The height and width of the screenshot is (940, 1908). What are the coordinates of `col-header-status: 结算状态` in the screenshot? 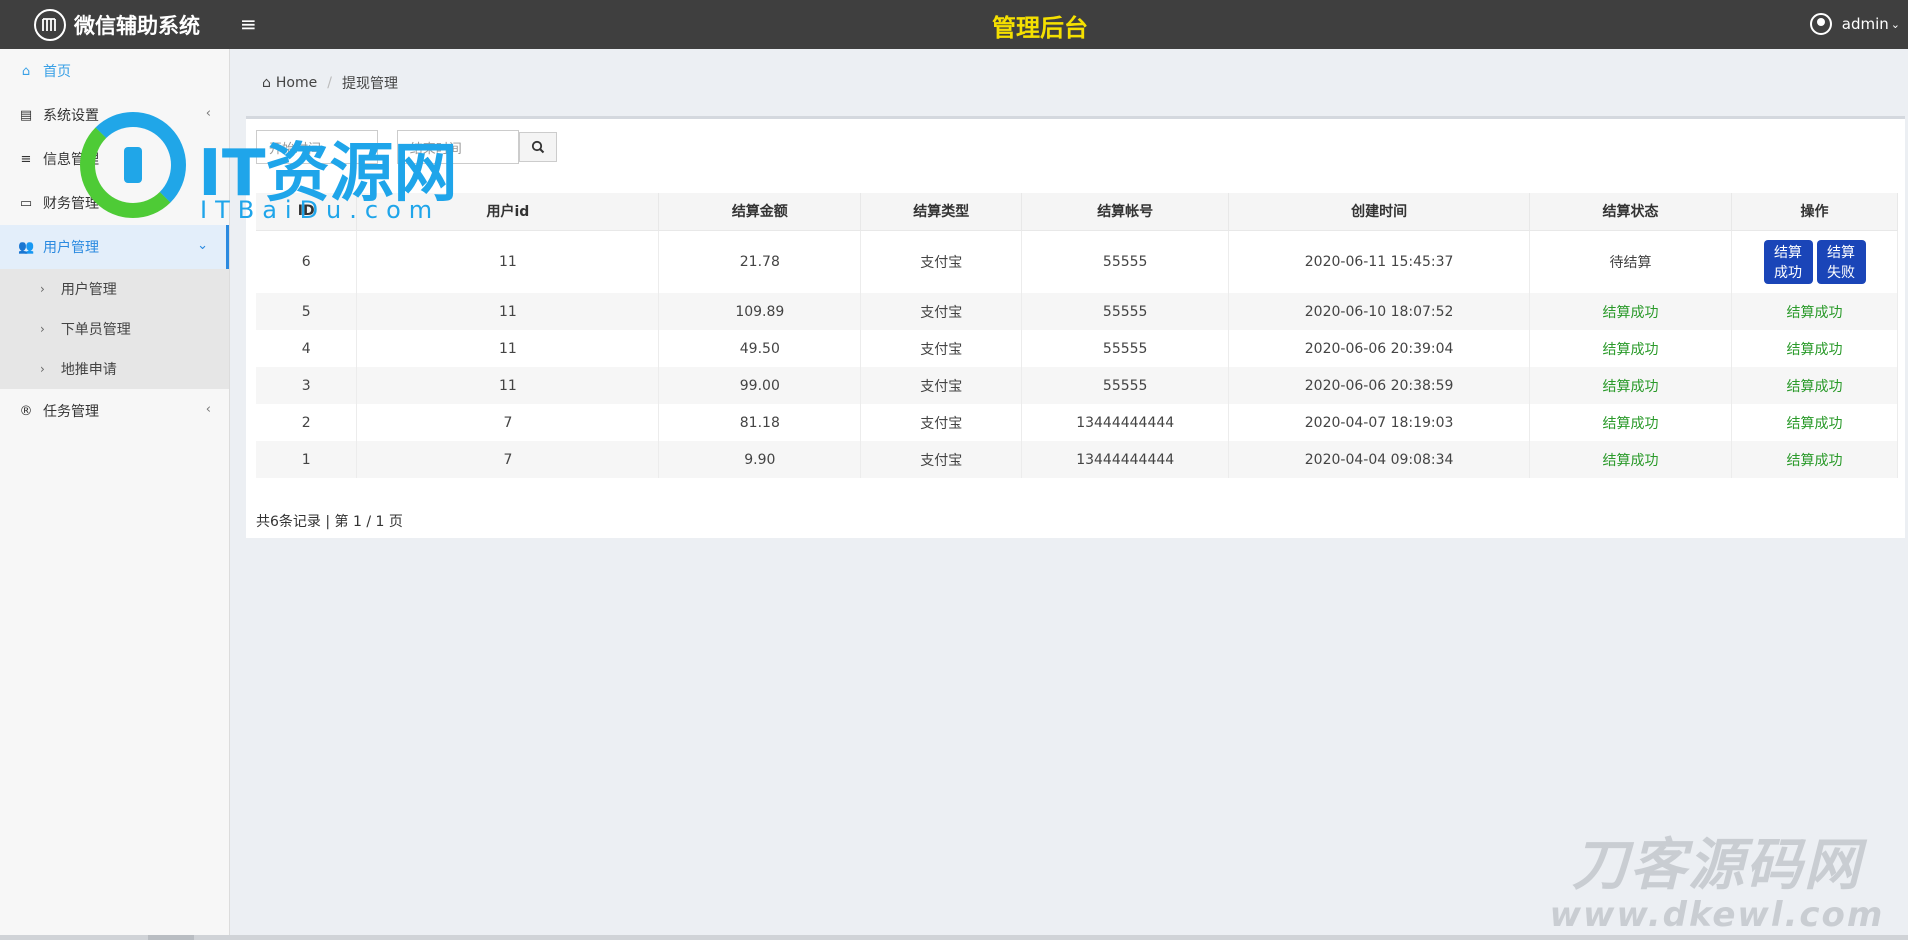 It's located at (1630, 212).